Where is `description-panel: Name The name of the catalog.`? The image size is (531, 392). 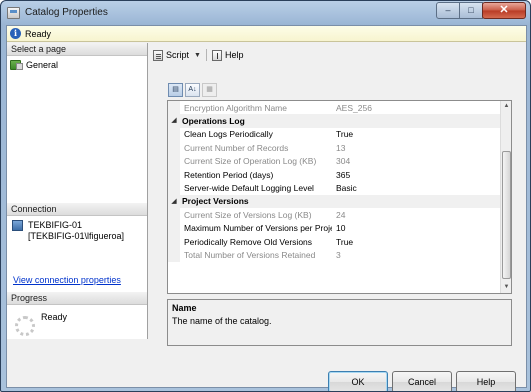
description-panel: Name The name of the catalog. is located at coordinates (339, 322).